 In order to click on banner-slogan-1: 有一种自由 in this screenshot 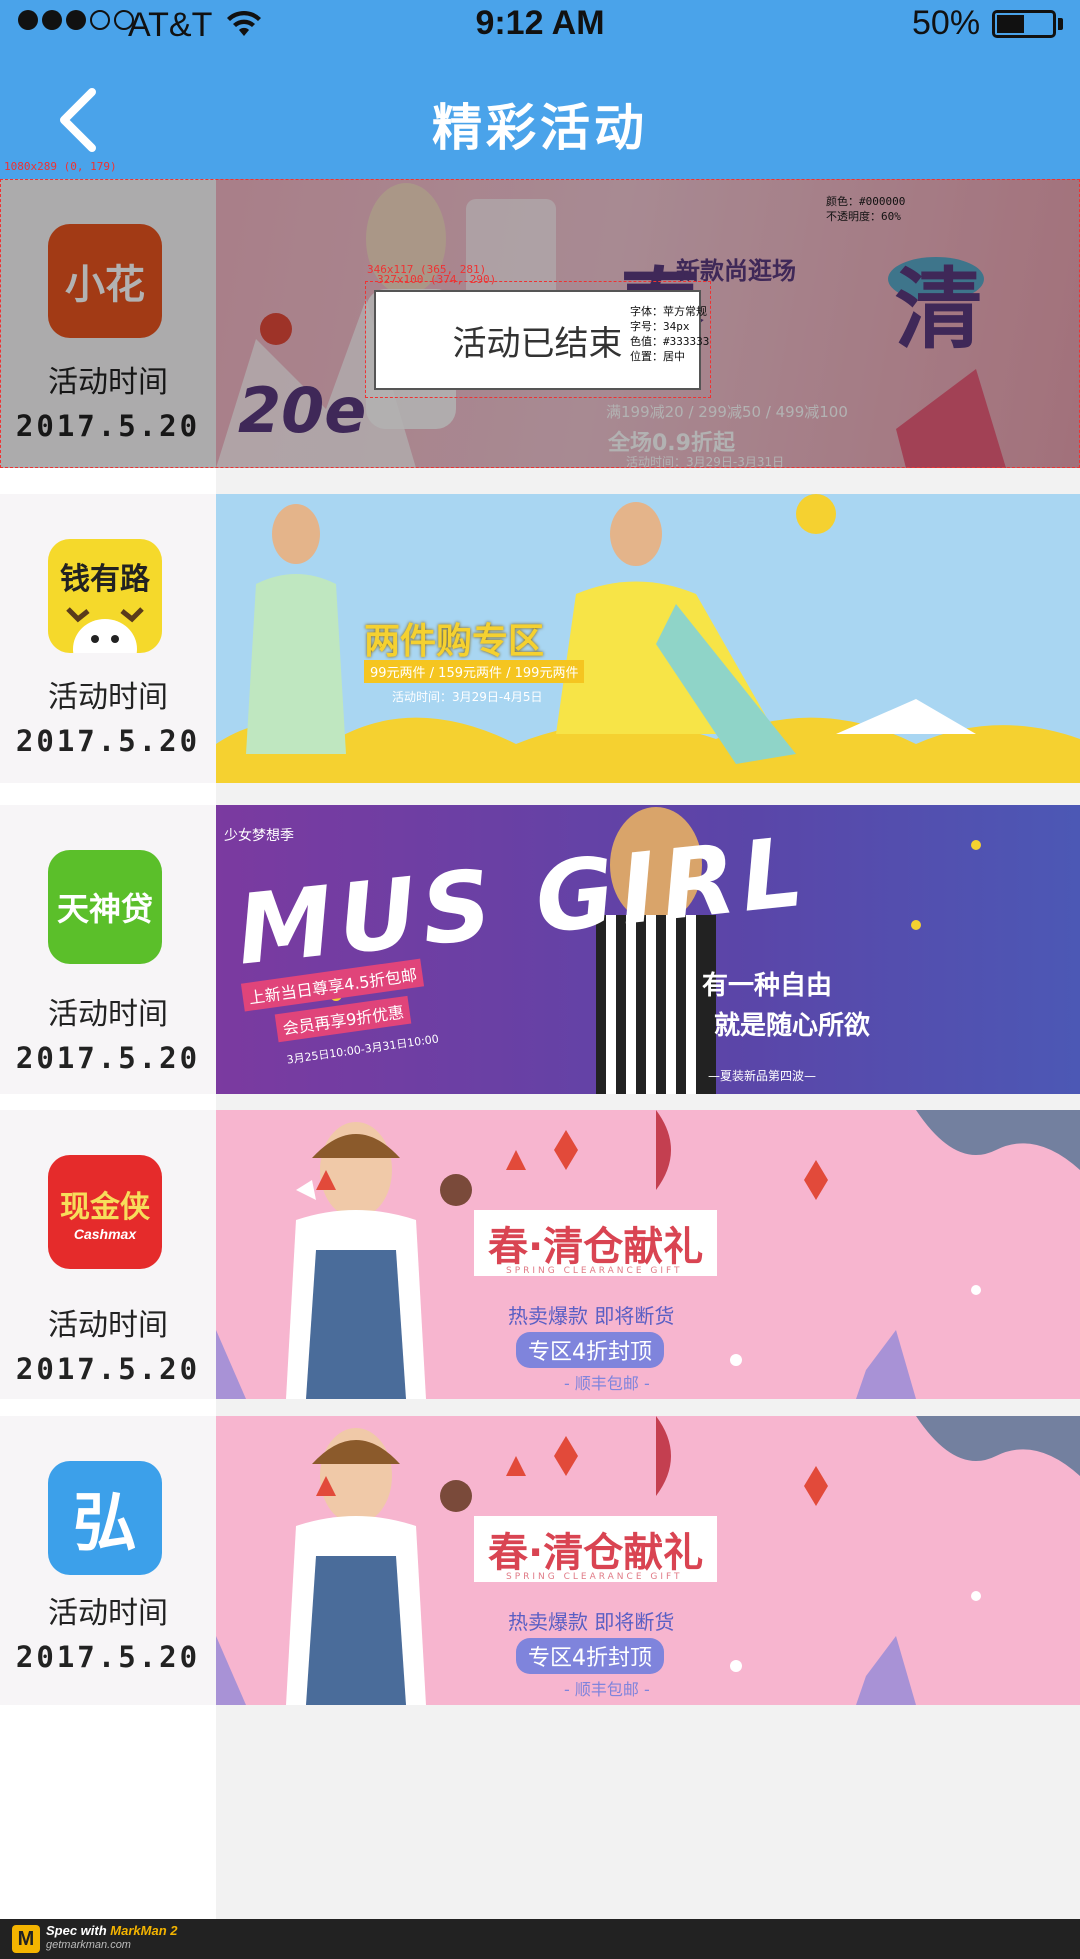, I will do `click(767, 986)`.